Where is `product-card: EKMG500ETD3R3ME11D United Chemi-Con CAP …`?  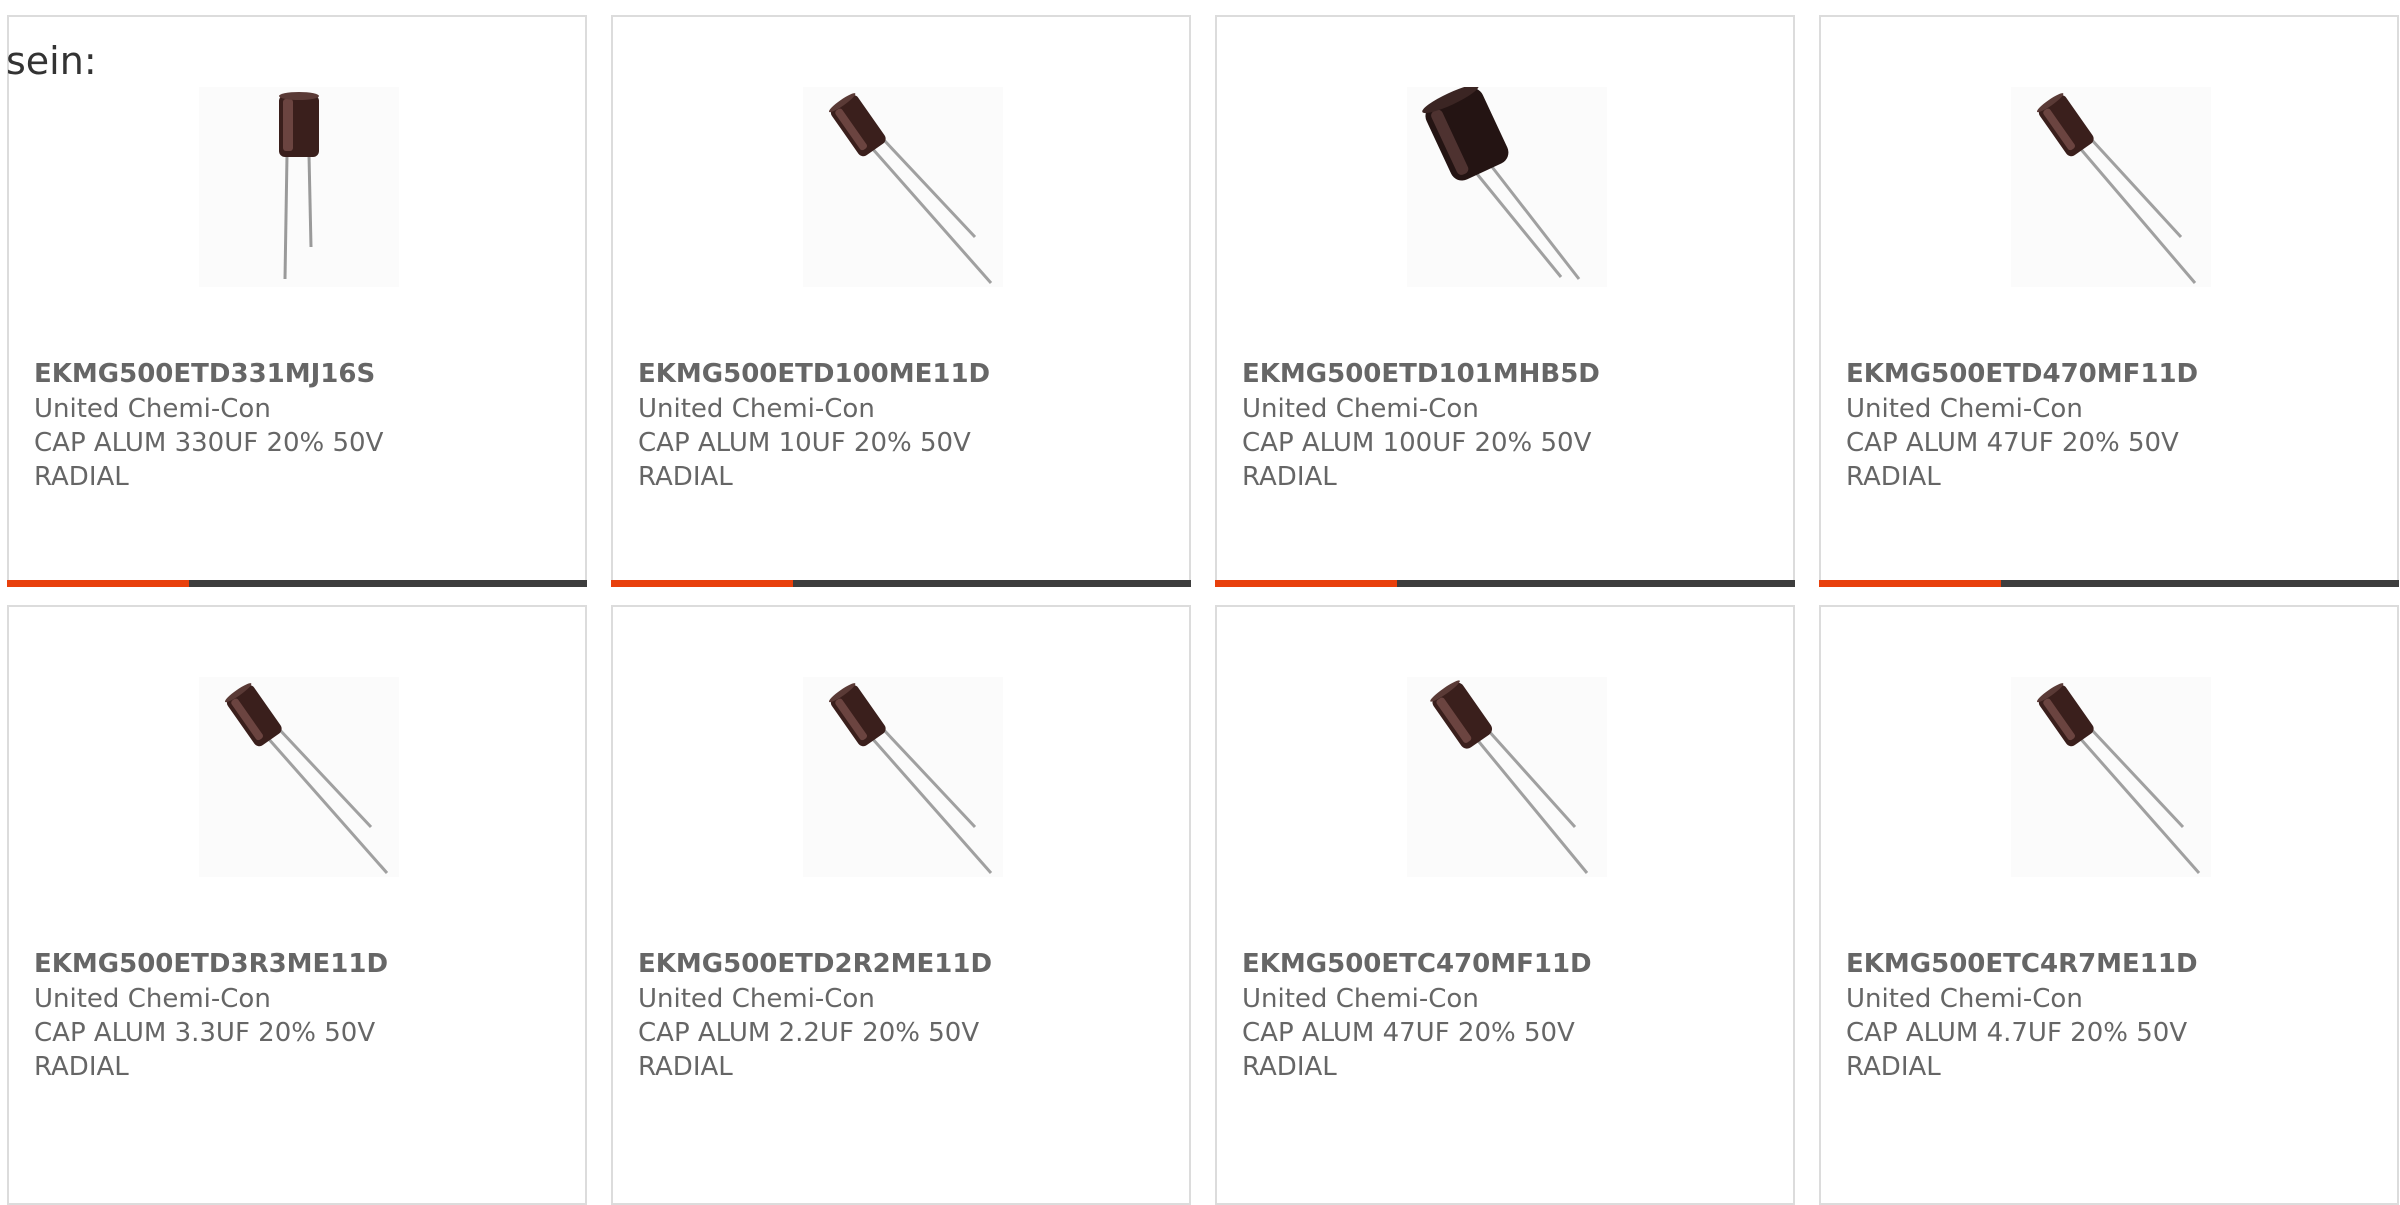 product-card: EKMG500ETD3R3ME11D United Chemi-Con CAP … is located at coordinates (297, 905).